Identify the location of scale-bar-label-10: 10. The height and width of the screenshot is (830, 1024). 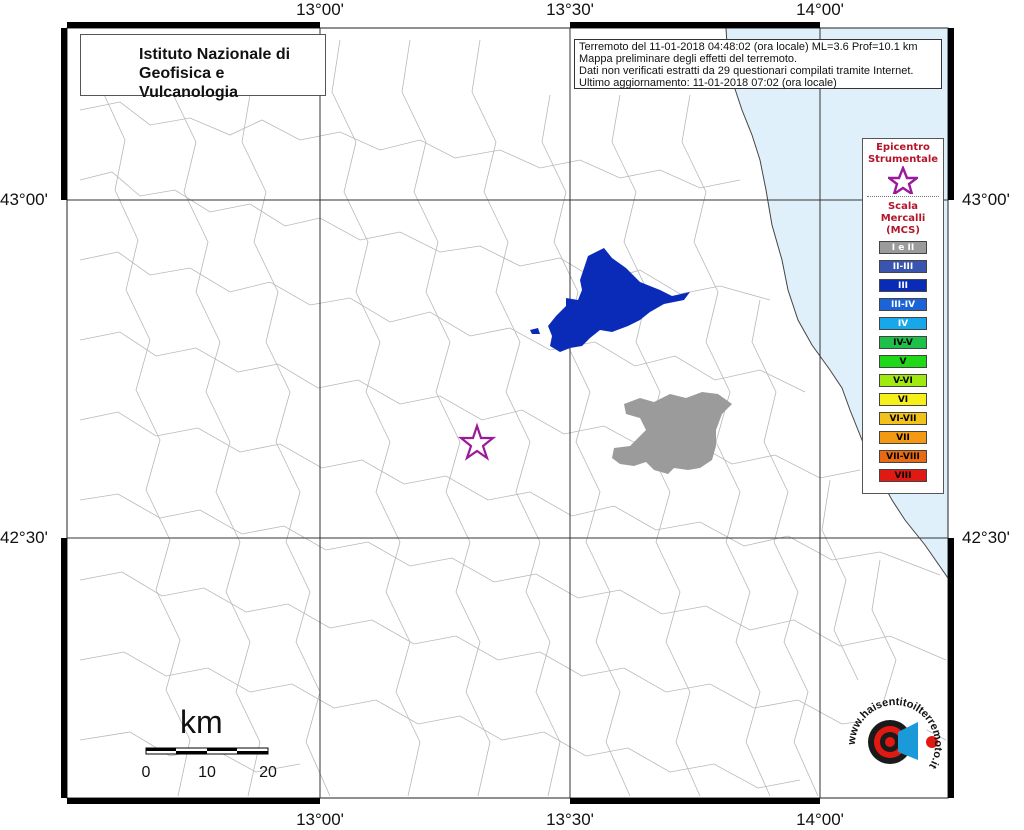
(207, 772).